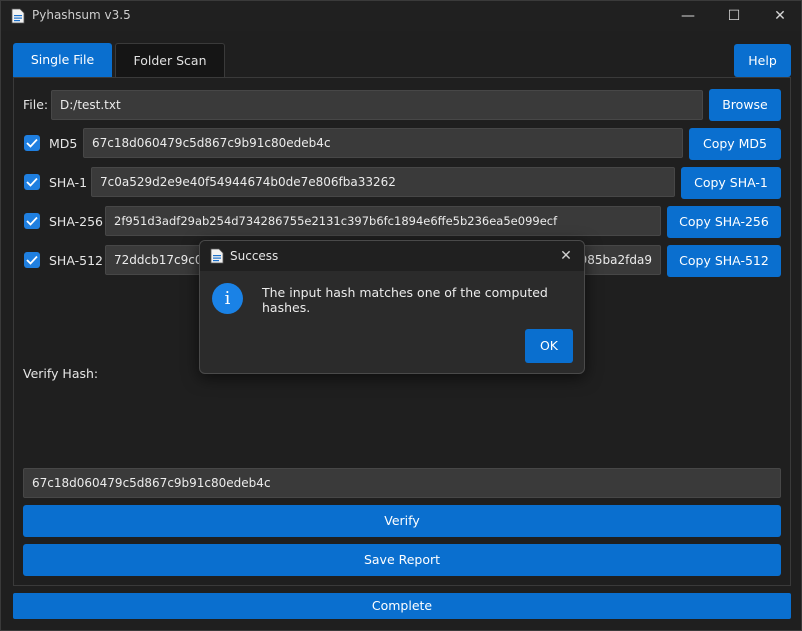 This screenshot has height=631, width=802. What do you see at coordinates (62, 60) in the screenshot?
I see `tab-single-file: Single File` at bounding box center [62, 60].